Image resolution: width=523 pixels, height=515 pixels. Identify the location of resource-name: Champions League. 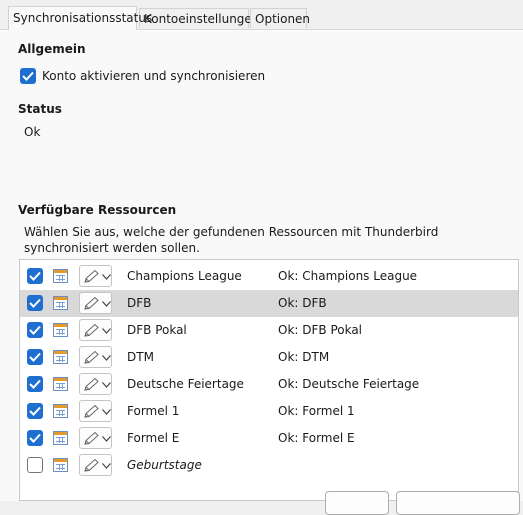
(184, 276).